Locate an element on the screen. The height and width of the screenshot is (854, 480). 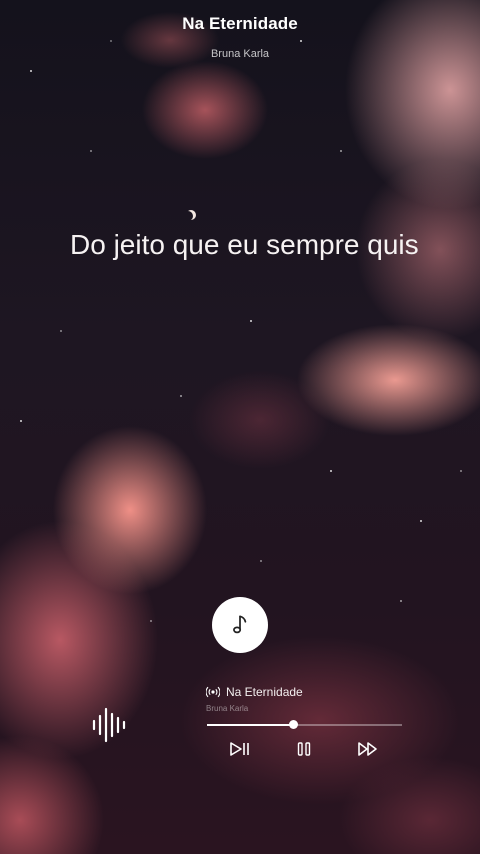
music-note-icon is located at coordinates (240, 624).